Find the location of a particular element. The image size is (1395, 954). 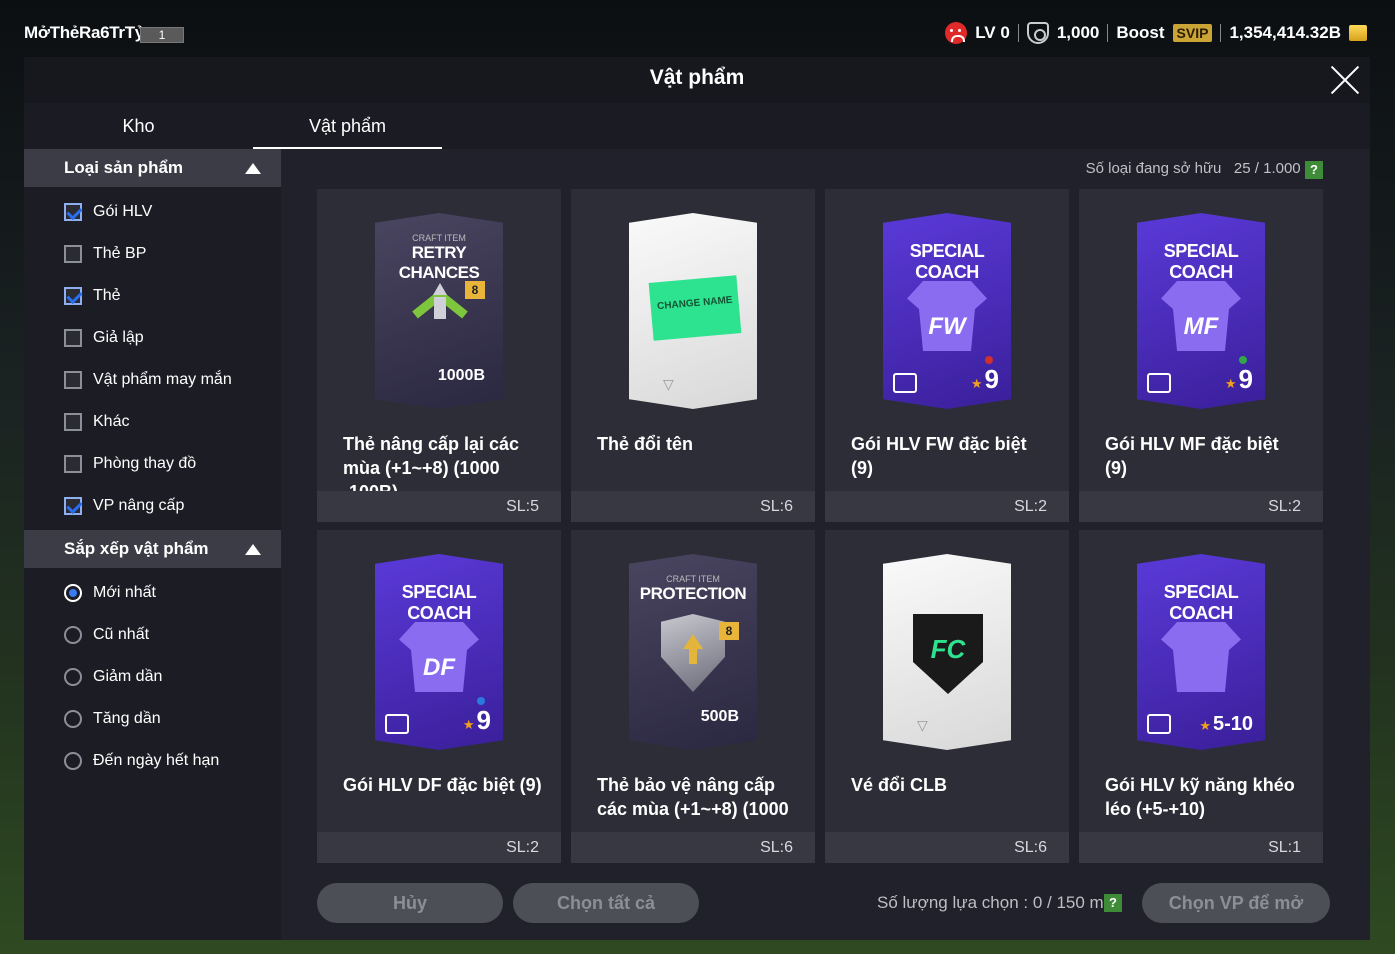

name-card-icon: CHANGE NAME is located at coordinates (695, 308).